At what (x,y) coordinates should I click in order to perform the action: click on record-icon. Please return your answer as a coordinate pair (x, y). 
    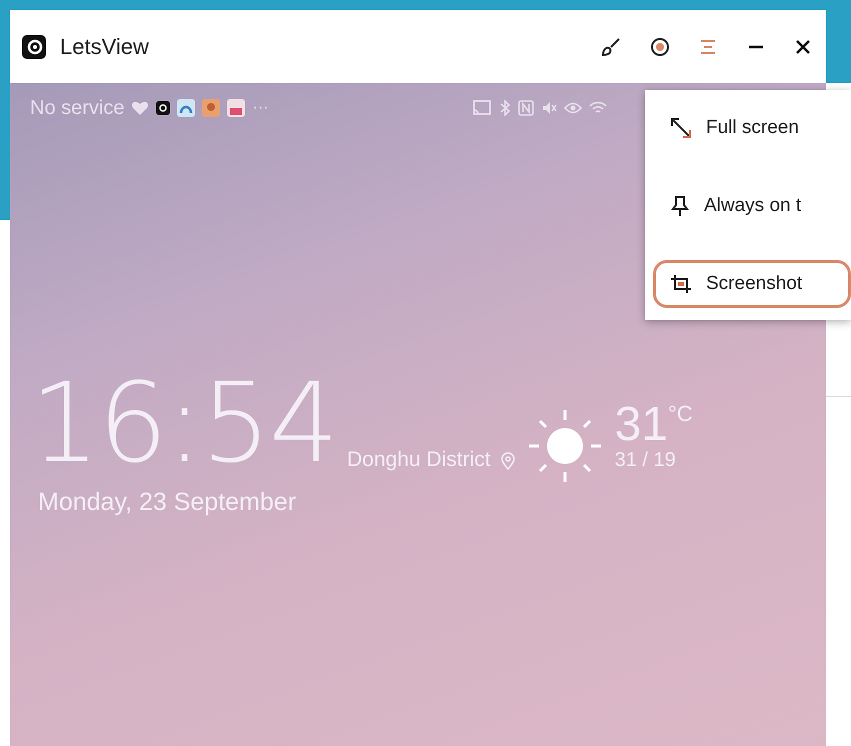
    Looking at the image, I should click on (660, 46).